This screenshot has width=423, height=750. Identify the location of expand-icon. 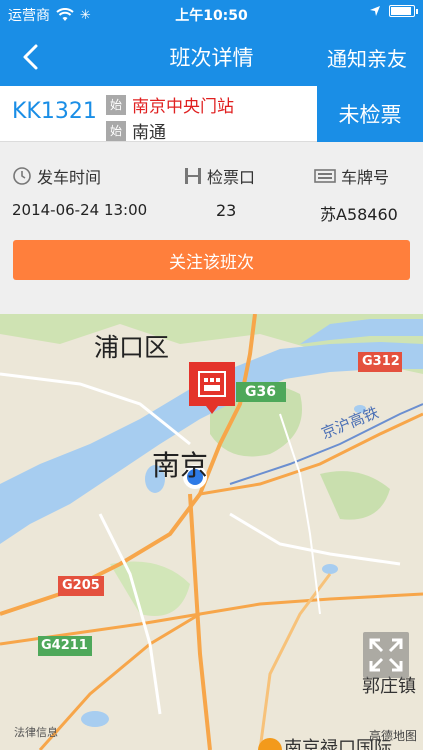
(386, 655).